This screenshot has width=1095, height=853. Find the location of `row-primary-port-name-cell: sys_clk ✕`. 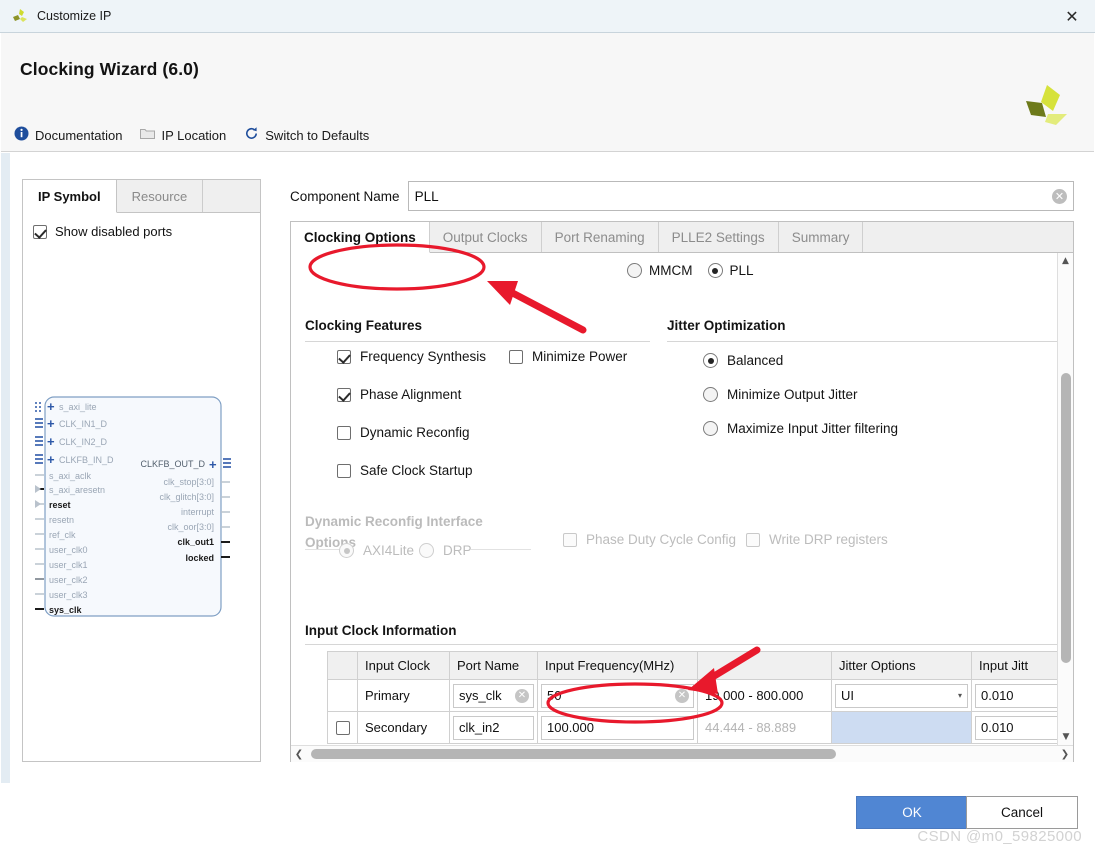

row-primary-port-name-cell: sys_clk ✕ is located at coordinates (493, 695).